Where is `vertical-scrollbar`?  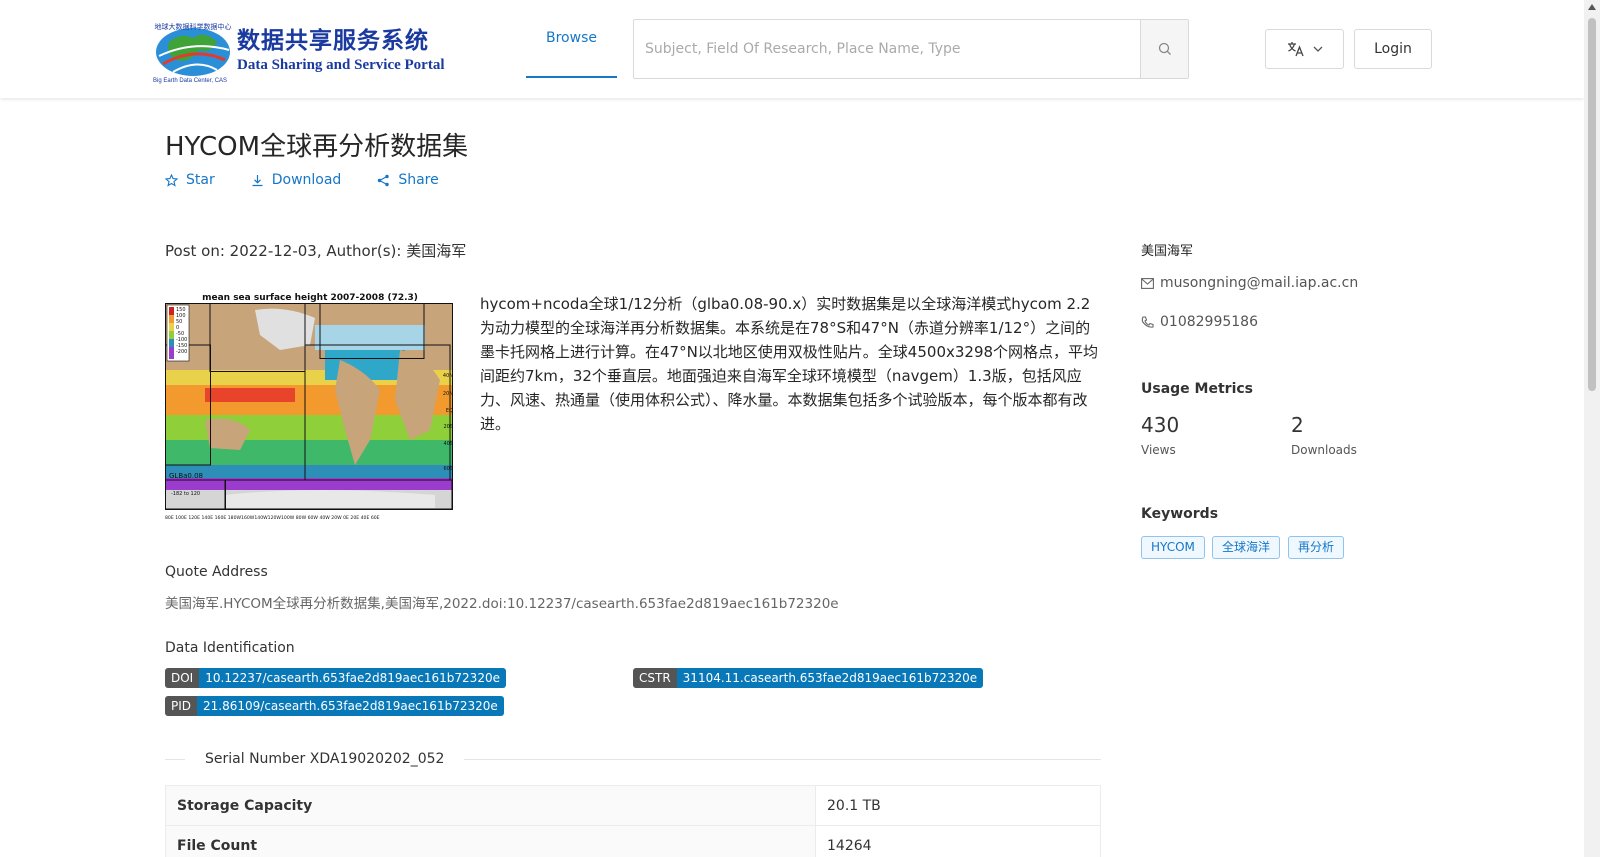 vertical-scrollbar is located at coordinates (1592, 428).